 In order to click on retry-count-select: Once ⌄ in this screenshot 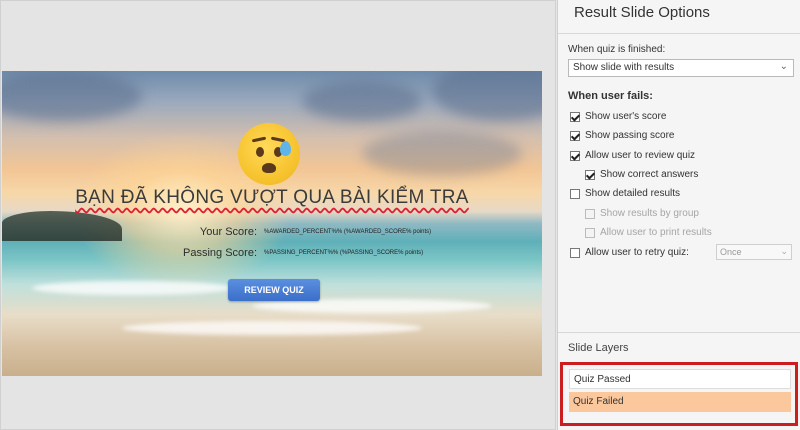, I will do `click(754, 252)`.